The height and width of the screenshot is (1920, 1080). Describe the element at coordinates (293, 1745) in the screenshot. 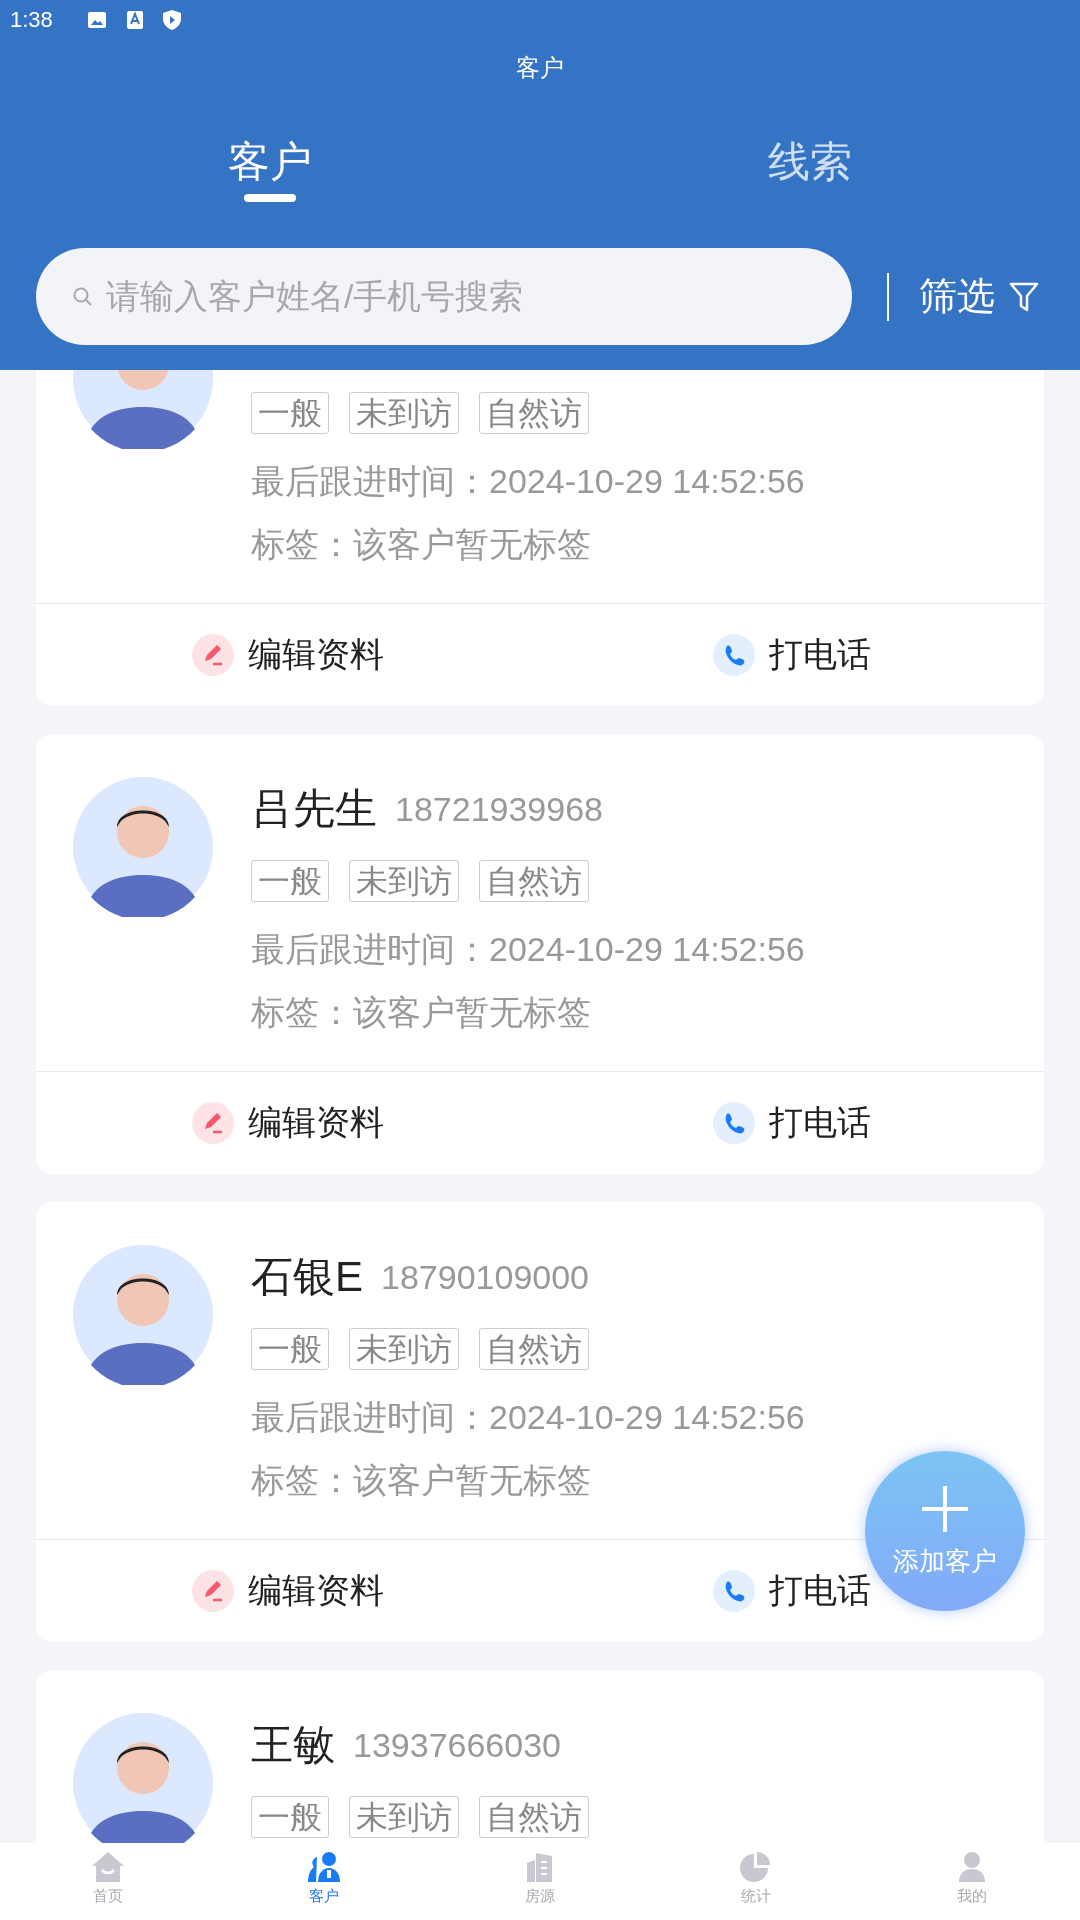

I see `customer-name: 王敏` at that location.